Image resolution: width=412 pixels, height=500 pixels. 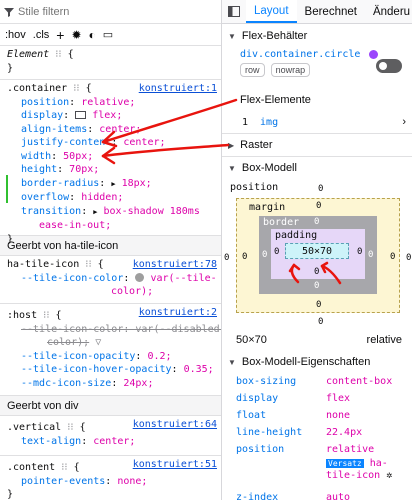 What do you see at coordinates (244, 257) in the screenshot?
I see `margin-left-value: 0` at bounding box center [244, 257].